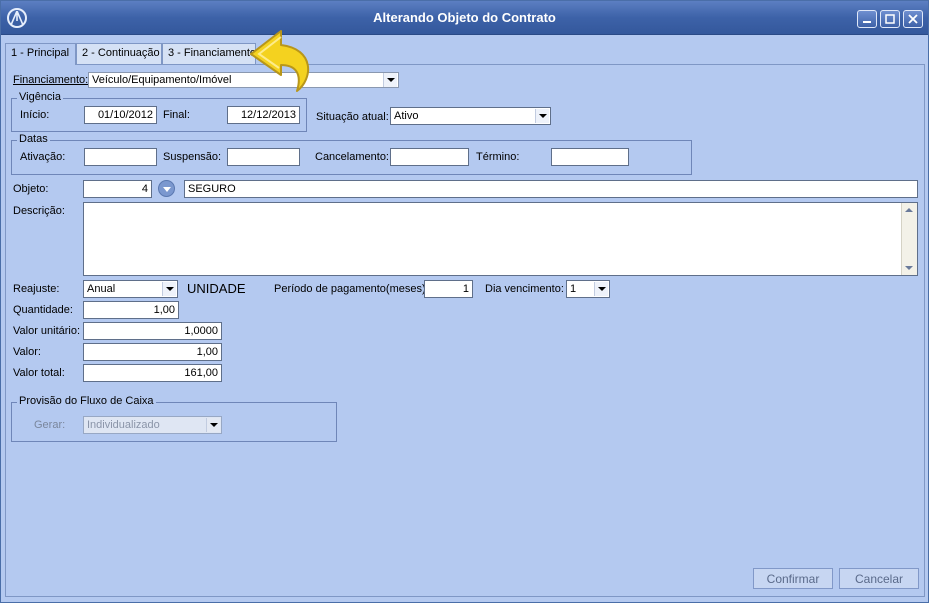 The height and width of the screenshot is (603, 929). What do you see at coordinates (352, 157) in the screenshot?
I see `cancelamento-label: Cancelamento:` at bounding box center [352, 157].